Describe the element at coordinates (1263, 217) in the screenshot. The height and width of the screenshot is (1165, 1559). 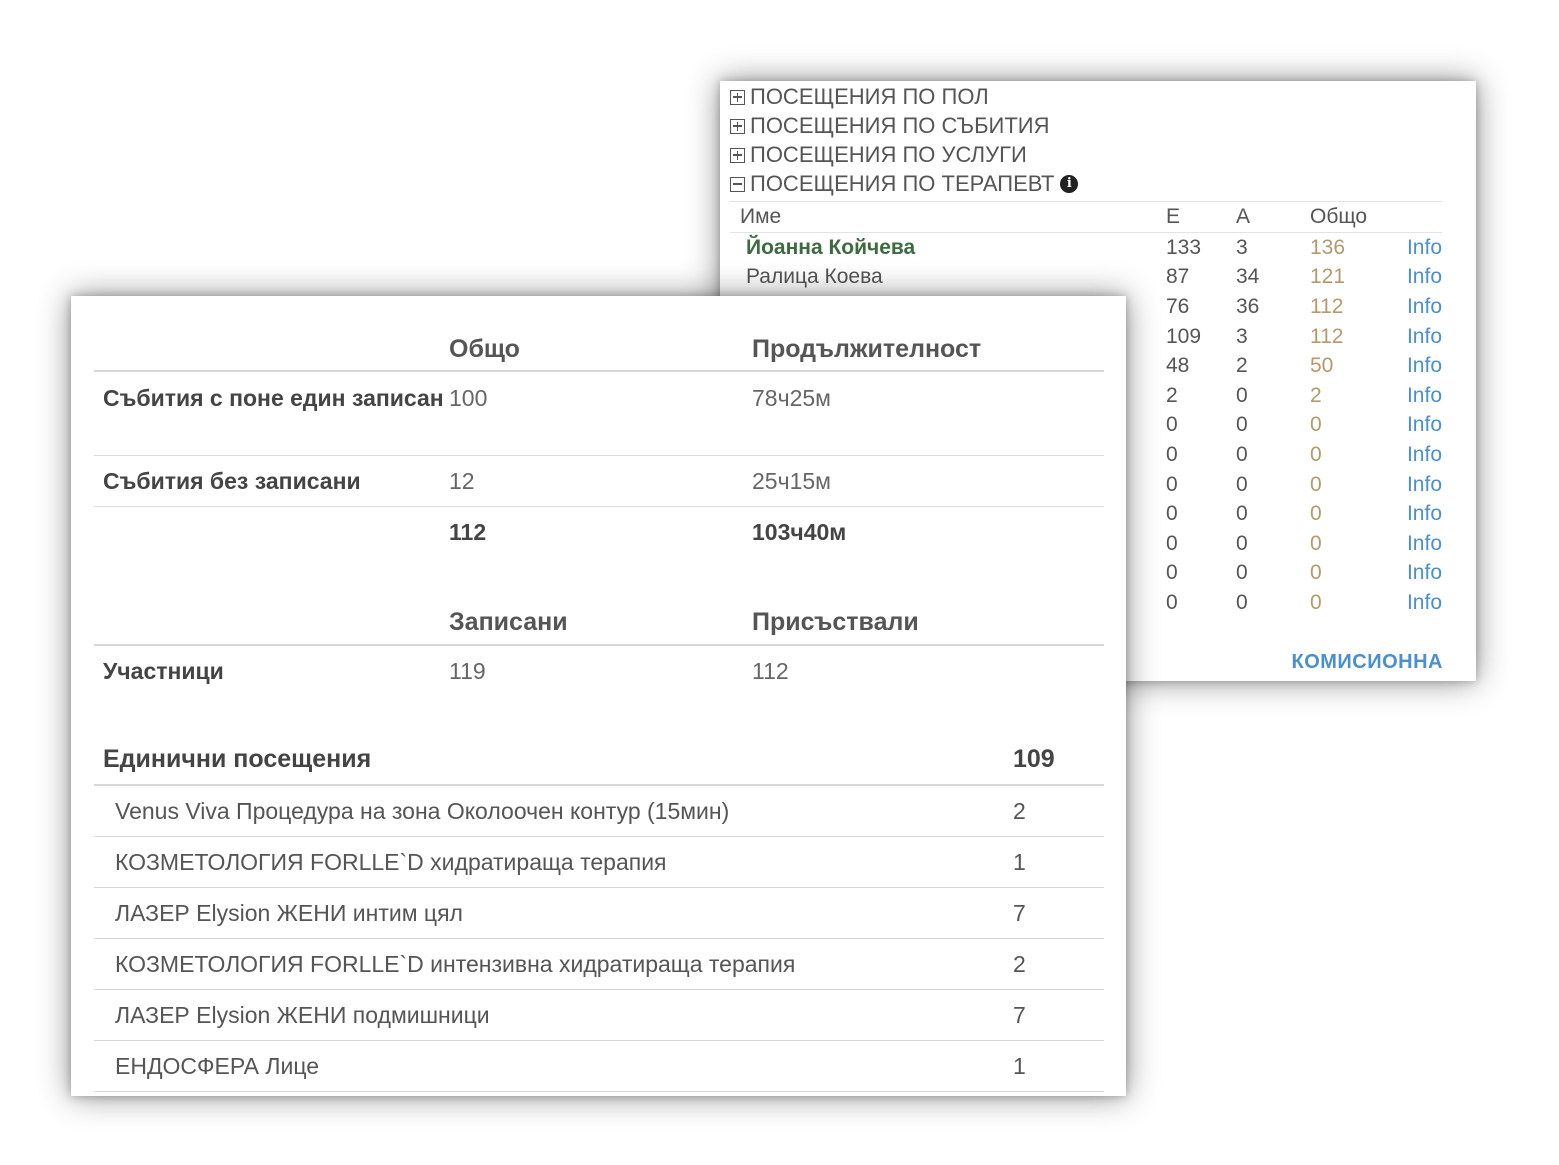
I see `col-a: А` at that location.